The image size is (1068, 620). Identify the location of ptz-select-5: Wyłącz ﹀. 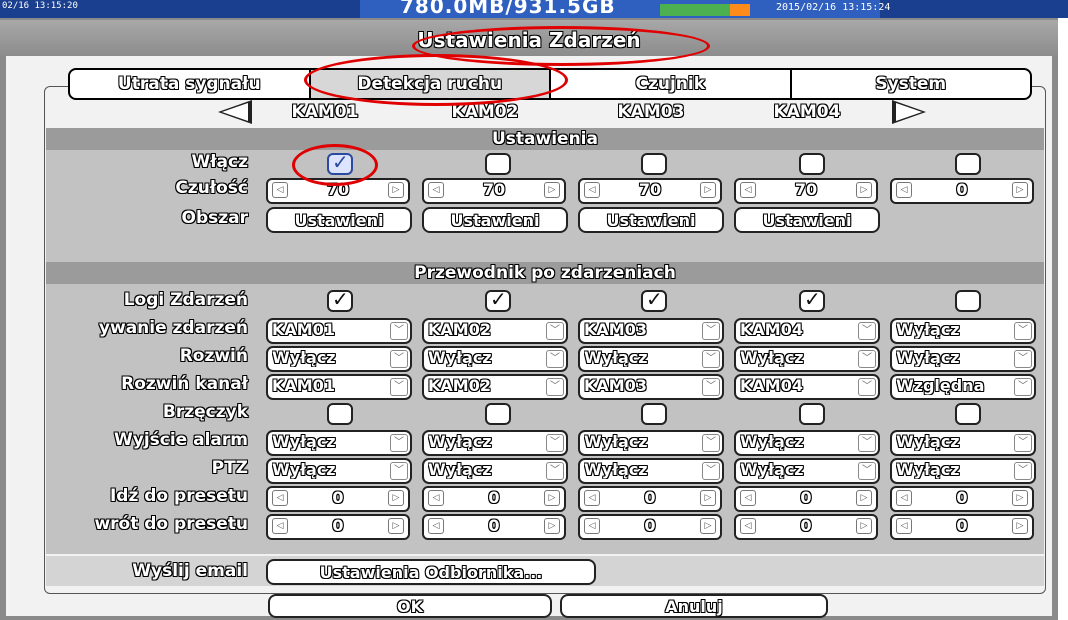
(963, 471).